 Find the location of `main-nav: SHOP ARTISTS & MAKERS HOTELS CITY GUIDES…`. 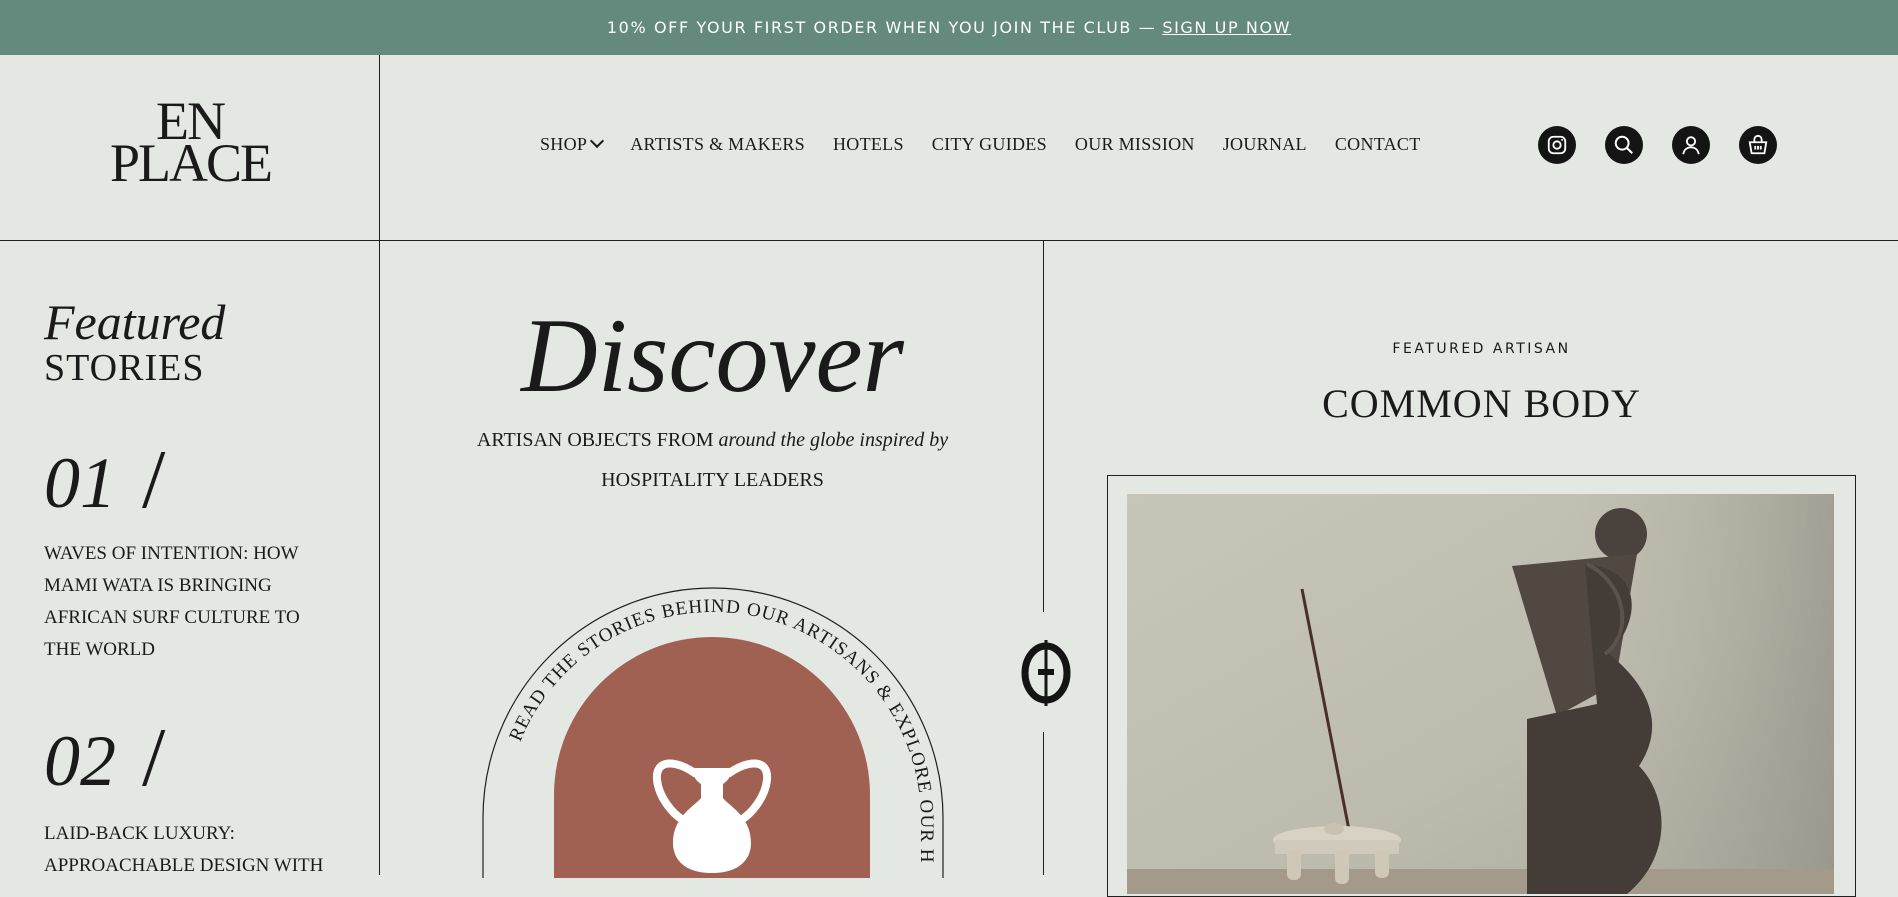

main-nav: SHOP ARTISTS & MAKERS HOTELS CITY GUIDES… is located at coordinates (980, 144).